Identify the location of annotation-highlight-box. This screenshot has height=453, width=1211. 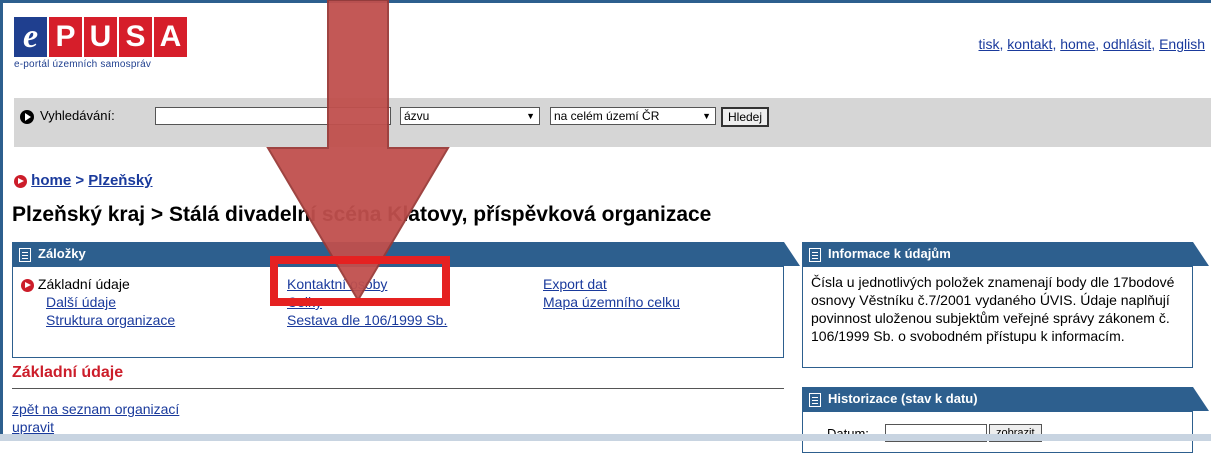
(360, 281).